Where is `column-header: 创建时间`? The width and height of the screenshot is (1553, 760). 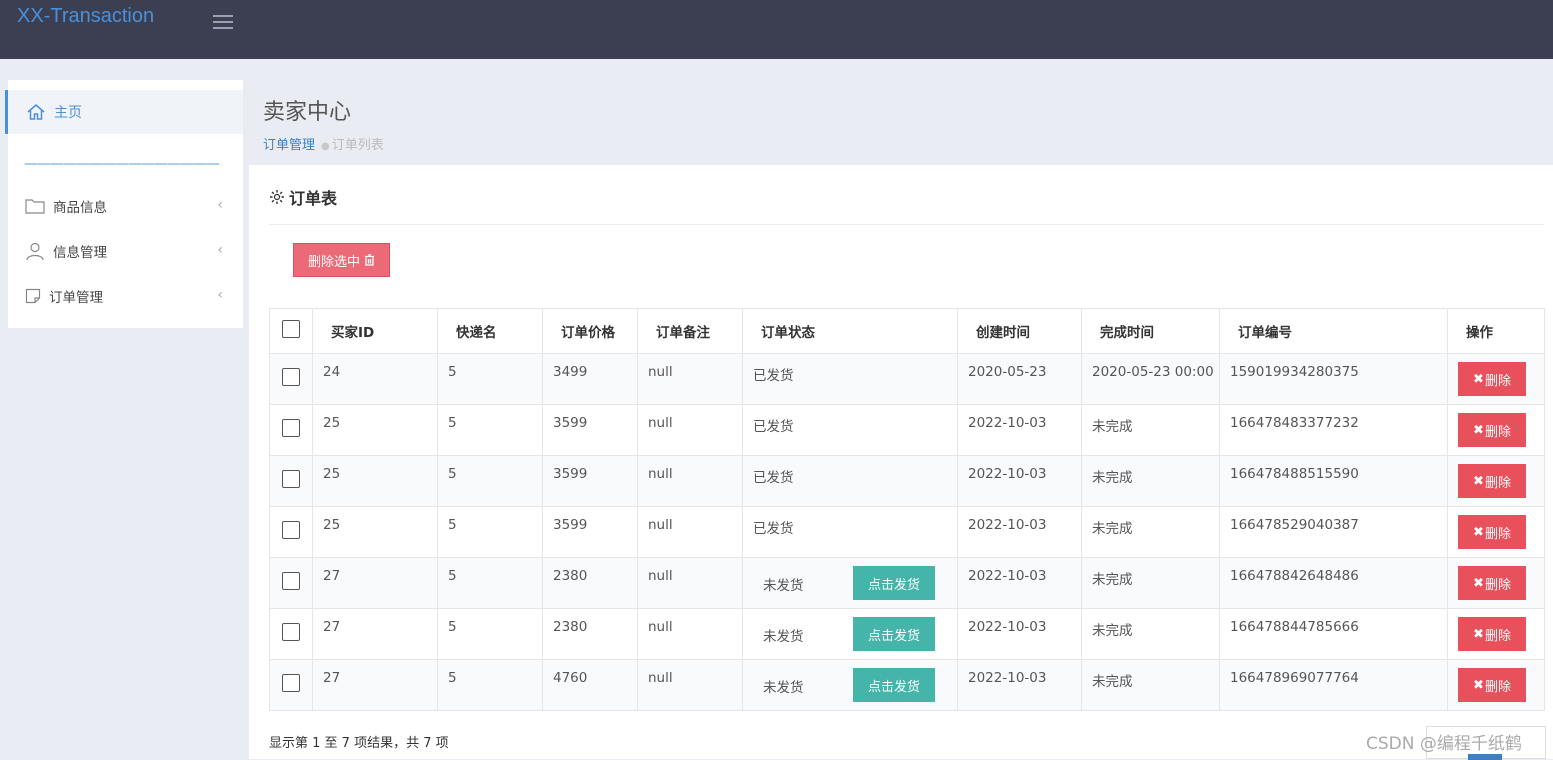
column-header: 创建时间 is located at coordinates (1019, 331).